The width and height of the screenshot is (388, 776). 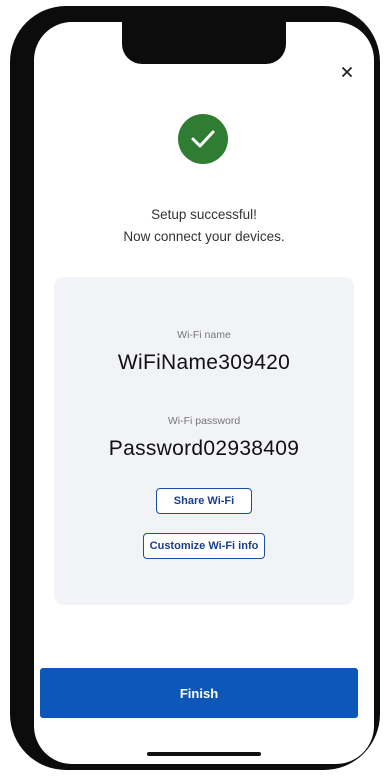 What do you see at coordinates (204, 546) in the screenshot?
I see `customize-wifi-info-button: Customize Wi-Fi info` at bounding box center [204, 546].